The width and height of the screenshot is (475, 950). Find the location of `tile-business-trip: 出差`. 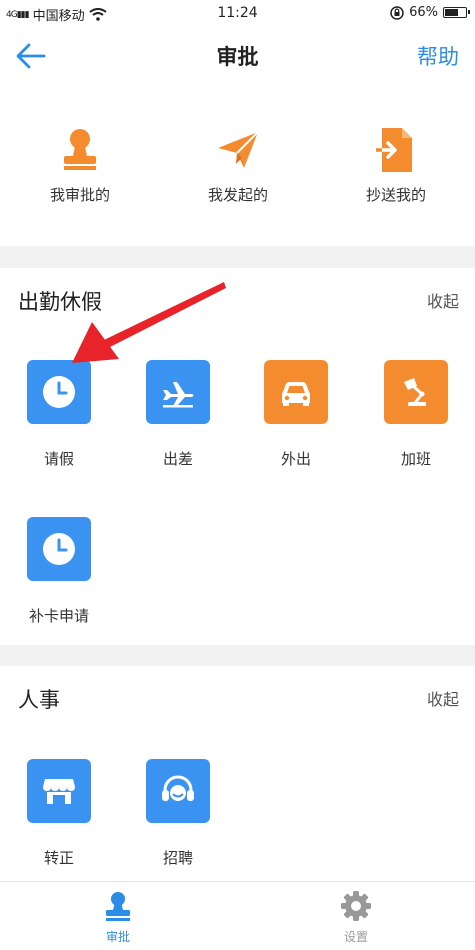

tile-business-trip: 出差 is located at coordinates (178, 414).